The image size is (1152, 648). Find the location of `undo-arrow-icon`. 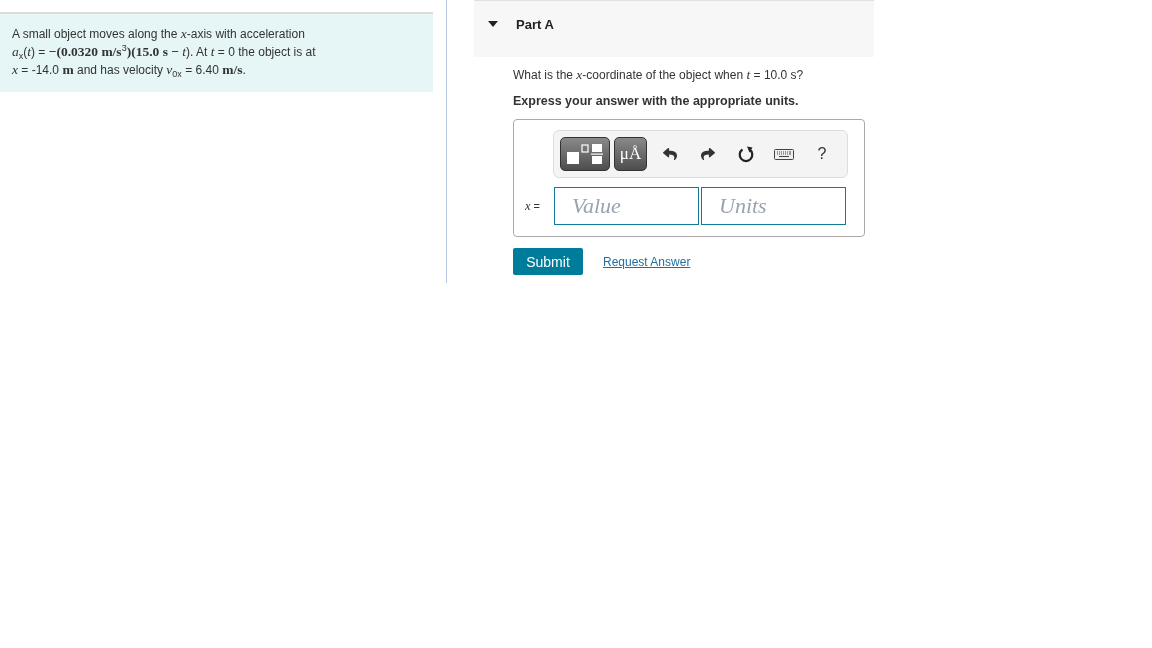

undo-arrow-icon is located at coordinates (670, 154).